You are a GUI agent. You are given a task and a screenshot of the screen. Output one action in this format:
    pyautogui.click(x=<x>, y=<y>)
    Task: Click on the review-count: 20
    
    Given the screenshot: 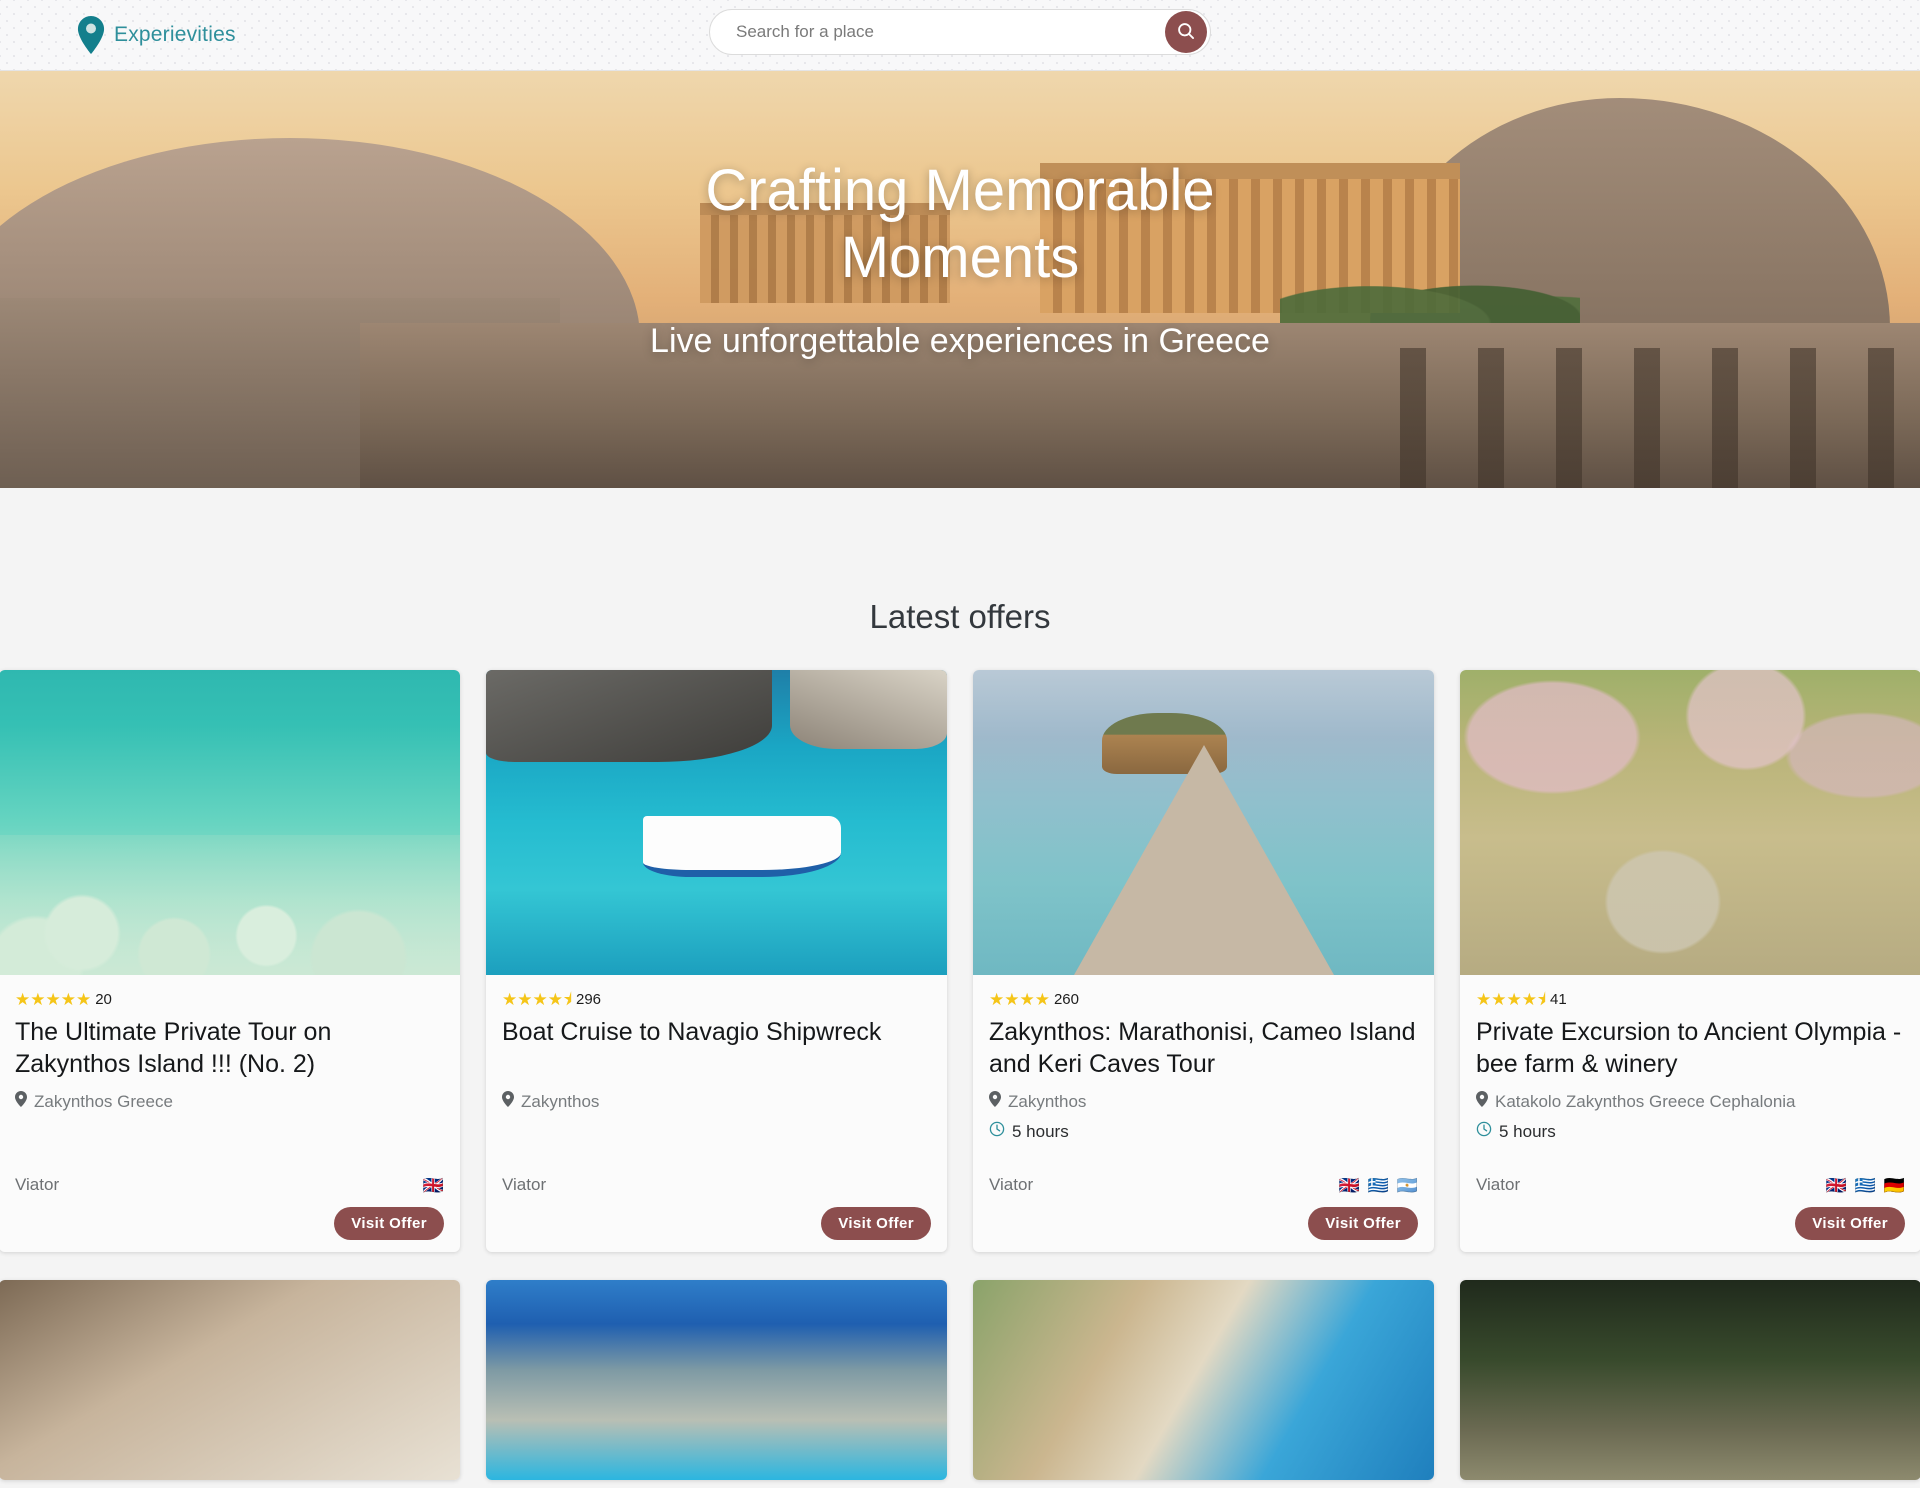 What is the action you would take?
    pyautogui.click(x=103, y=999)
    